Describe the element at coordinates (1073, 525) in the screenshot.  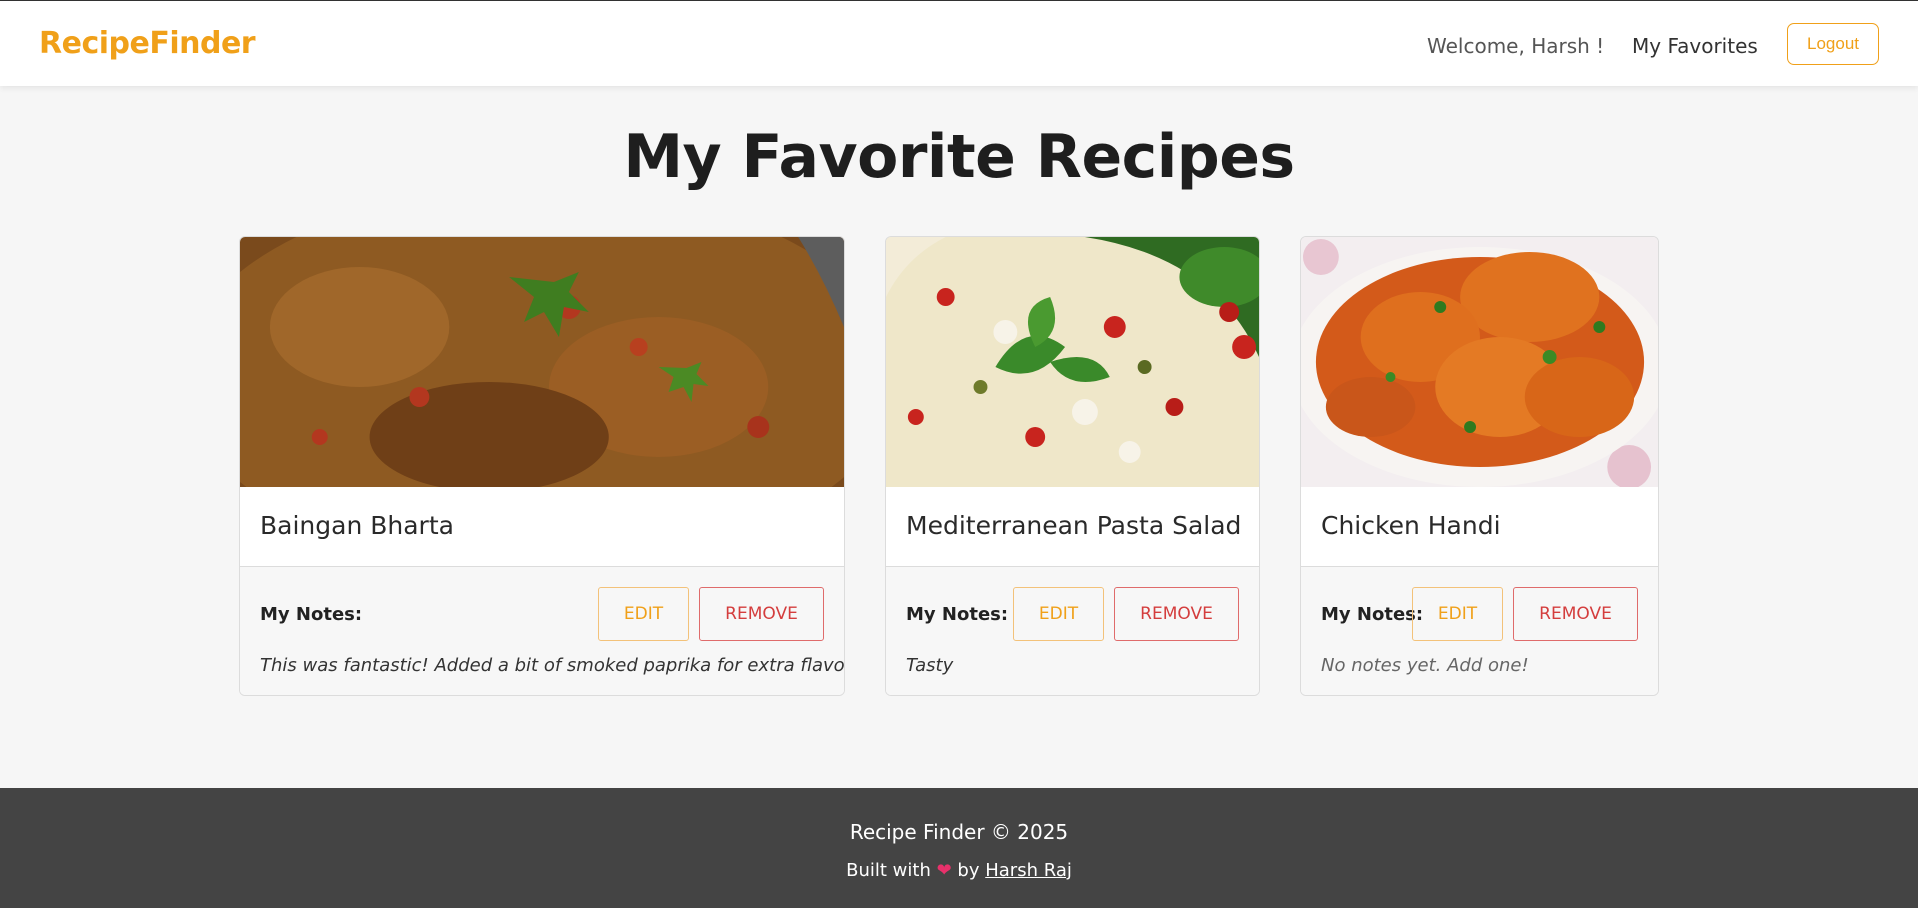
I see `recipe-title: Mediterranean Pasta Salad` at that location.